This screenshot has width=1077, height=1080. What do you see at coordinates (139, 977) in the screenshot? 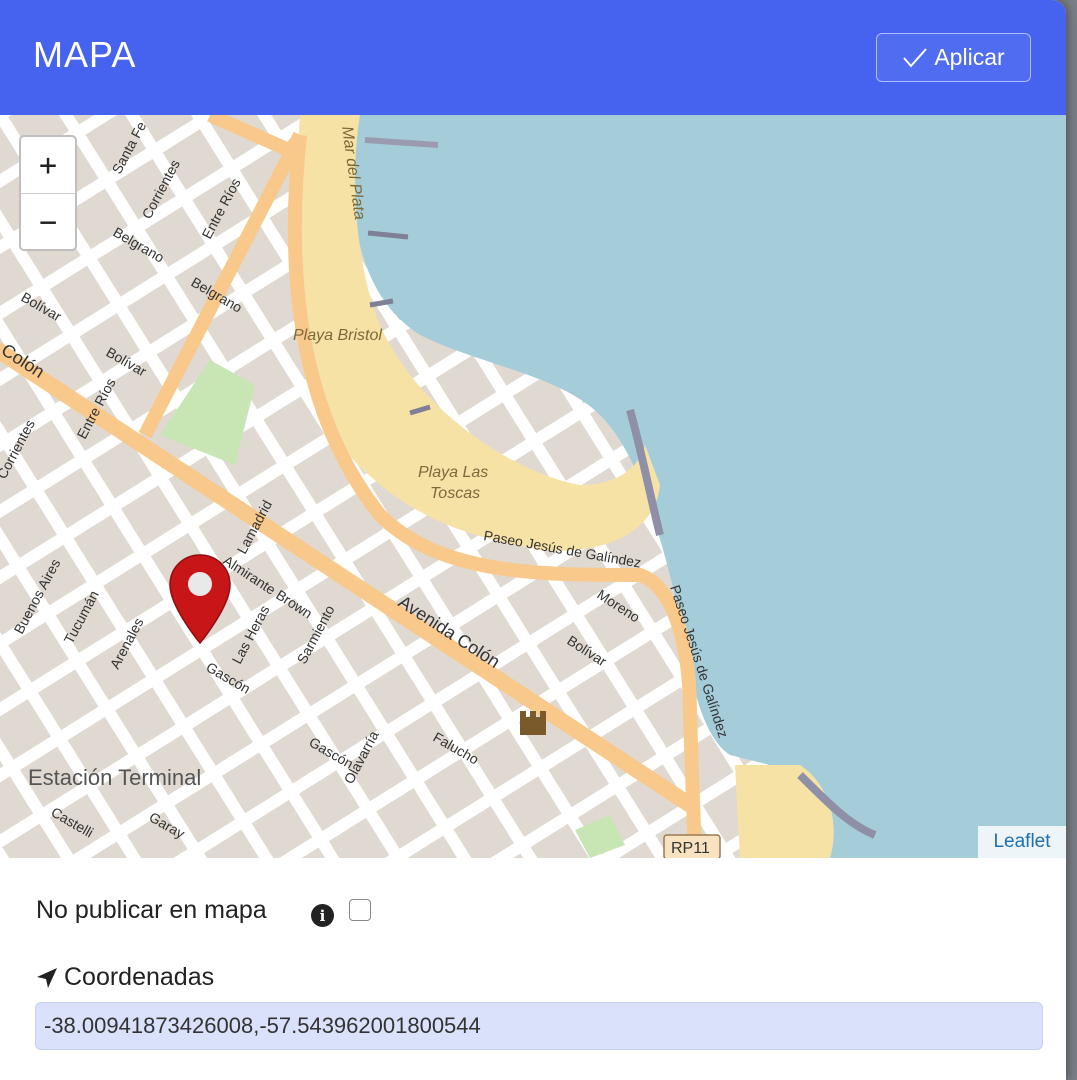
I see `coordenadas-label-text: Coordenadas` at bounding box center [139, 977].